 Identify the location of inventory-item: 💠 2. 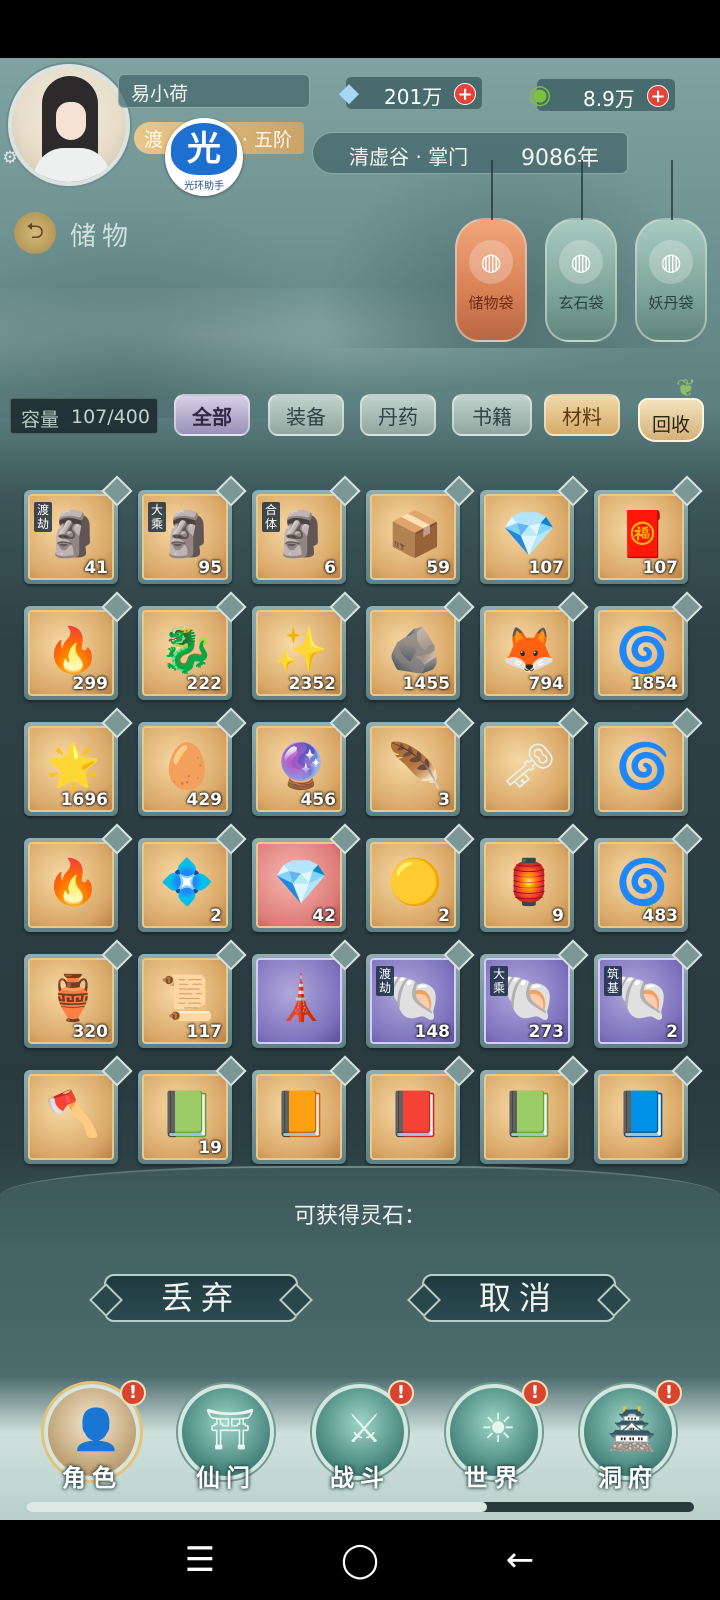
(192, 877).